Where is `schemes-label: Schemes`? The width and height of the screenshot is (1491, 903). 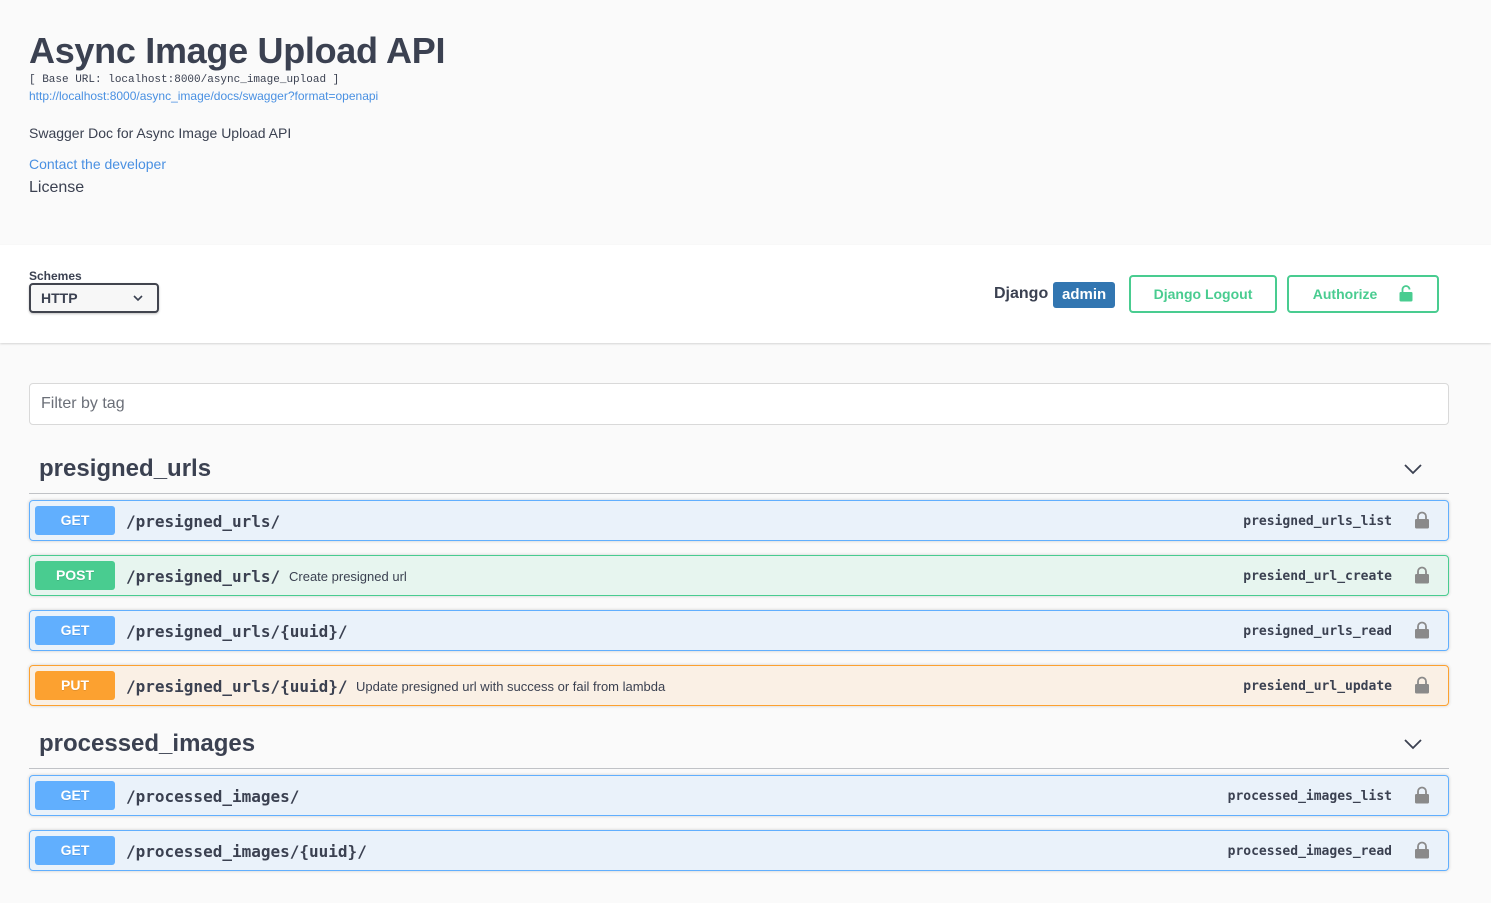
schemes-label: Schemes is located at coordinates (55, 276).